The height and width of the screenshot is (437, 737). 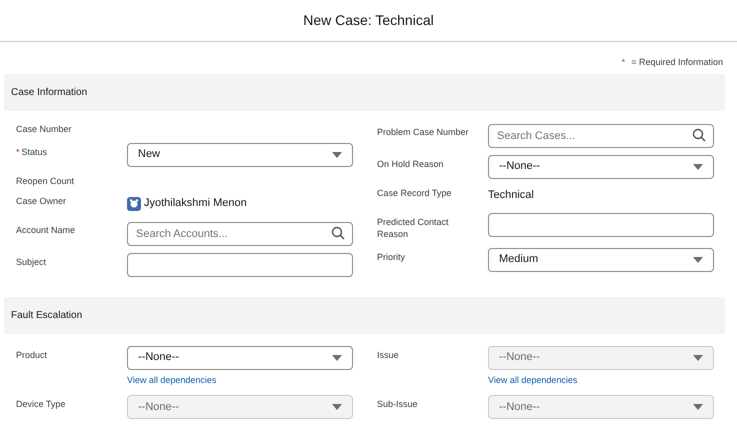 I want to click on section-header: Fault Escalation, so click(x=364, y=315).